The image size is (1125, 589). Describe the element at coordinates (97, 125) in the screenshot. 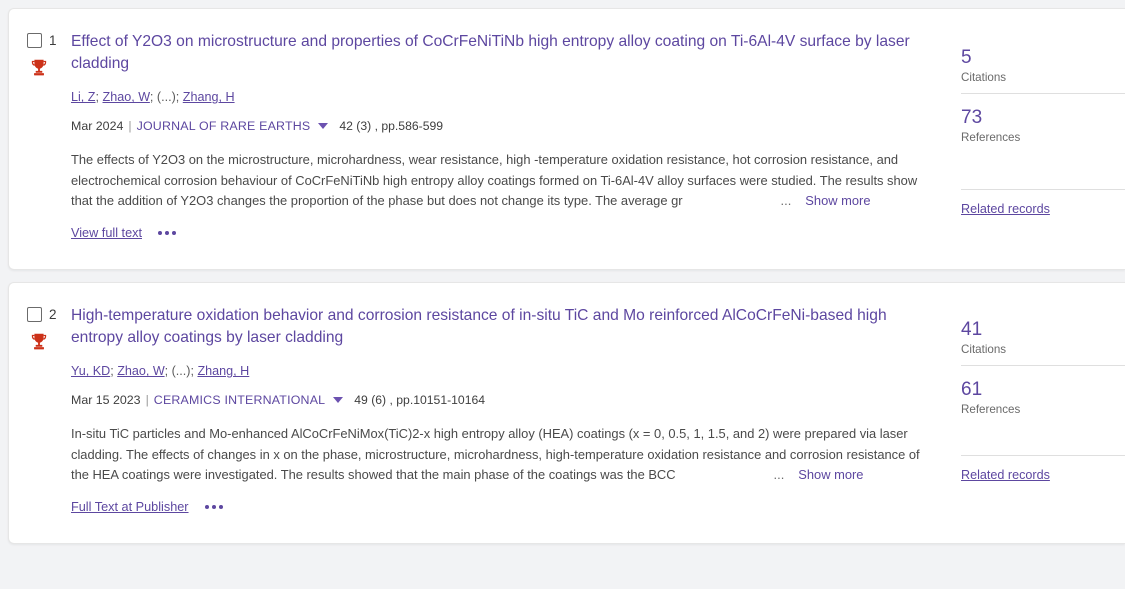

I see `publication-date: Mar 2024` at that location.